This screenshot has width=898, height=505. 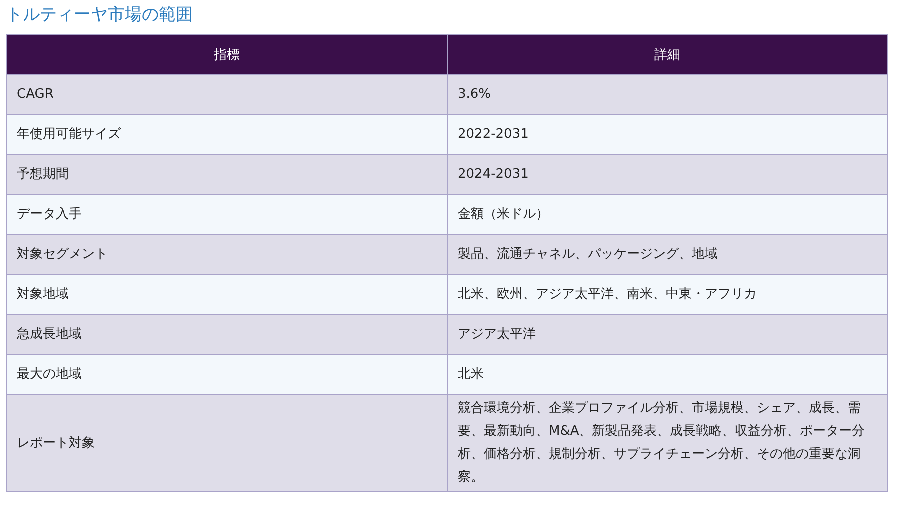 I want to click on table-cell: 競合環境分析、企業プロファイル分析、市場規模、シェア、成長、需要、最新動向、M&A、新製品発表、成長戦略、収益分析、ポーター分析、価格分析、規制分析、サプライチェーン分析、その他の重要な洞察。, so click(x=668, y=443).